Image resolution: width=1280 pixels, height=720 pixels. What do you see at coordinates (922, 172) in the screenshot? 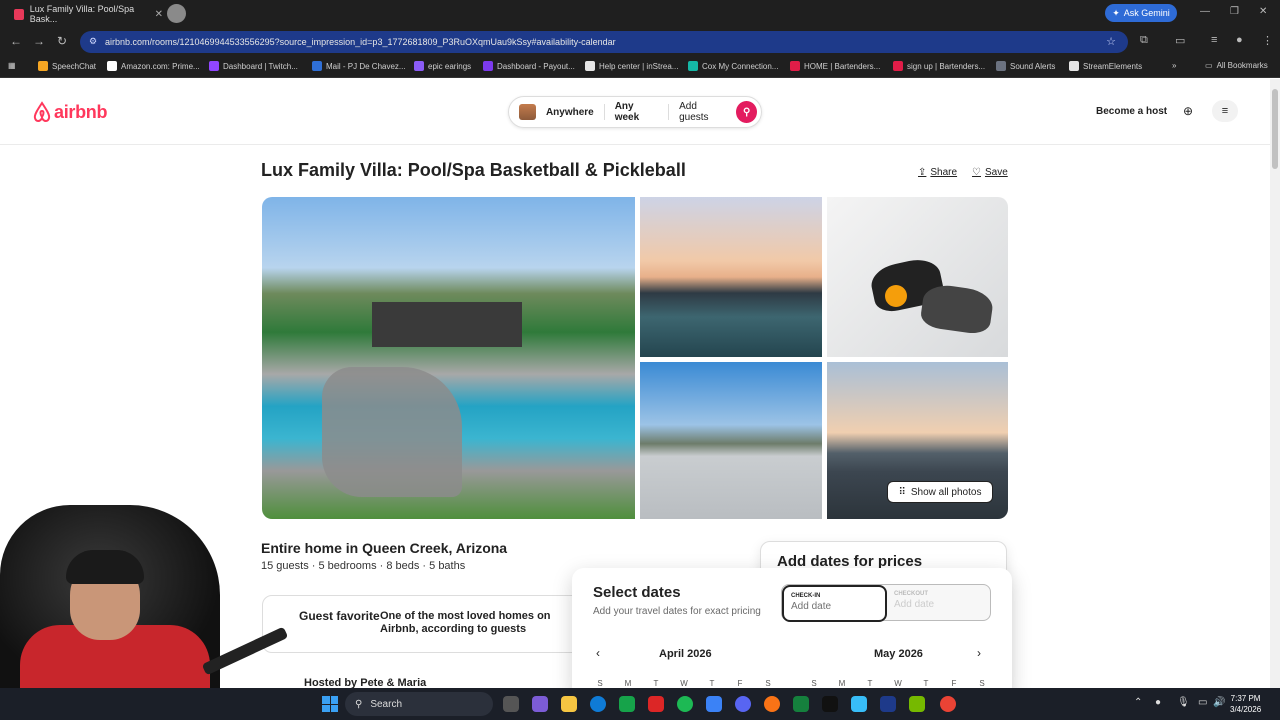
I see `share-icon: ⇪` at bounding box center [922, 172].